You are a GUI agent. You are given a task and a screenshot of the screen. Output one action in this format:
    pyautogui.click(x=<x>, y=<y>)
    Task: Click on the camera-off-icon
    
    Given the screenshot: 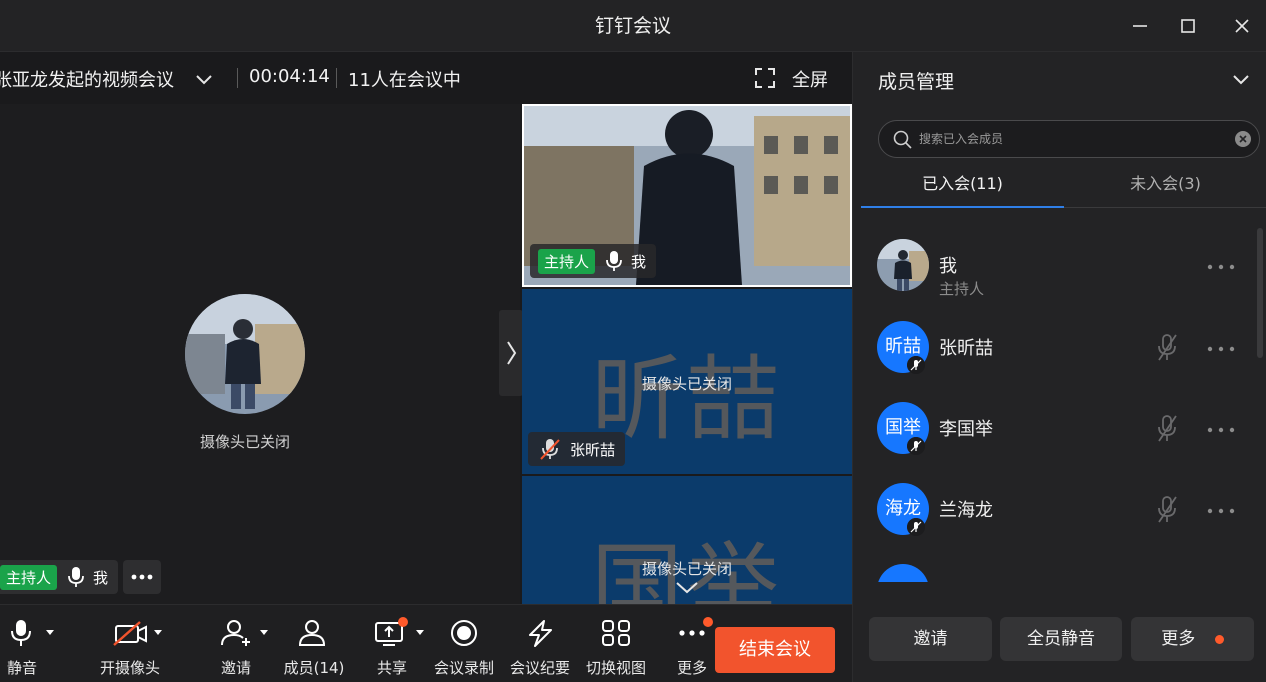 What is the action you would take?
    pyautogui.click(x=137, y=633)
    